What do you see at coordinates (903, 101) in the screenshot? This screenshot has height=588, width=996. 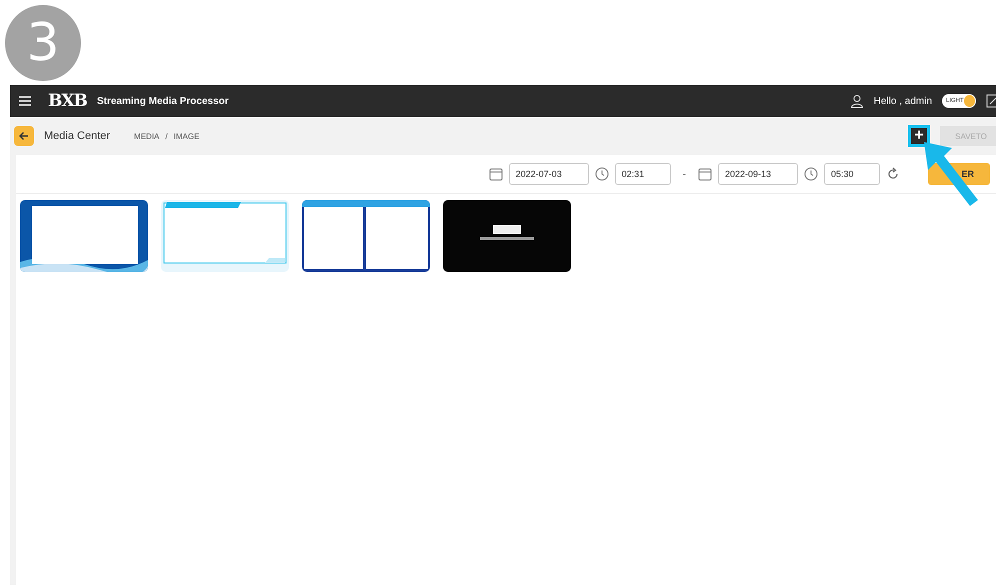 I see `greeting: Hello , admin` at bounding box center [903, 101].